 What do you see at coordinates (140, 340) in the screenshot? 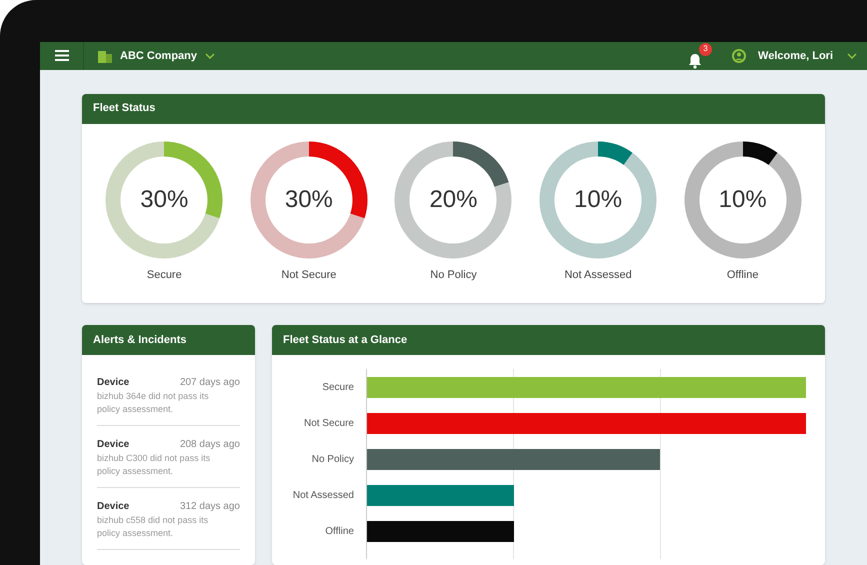
I see `card-title: Alerts & Incidents` at bounding box center [140, 340].